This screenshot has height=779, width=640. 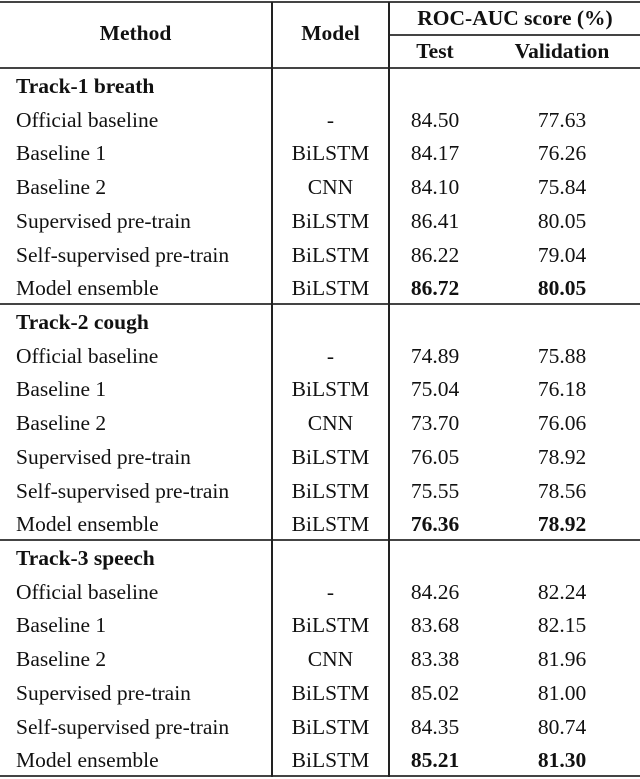 What do you see at coordinates (562, 153) in the screenshot?
I see `validation-score-cell: 76.26` at bounding box center [562, 153].